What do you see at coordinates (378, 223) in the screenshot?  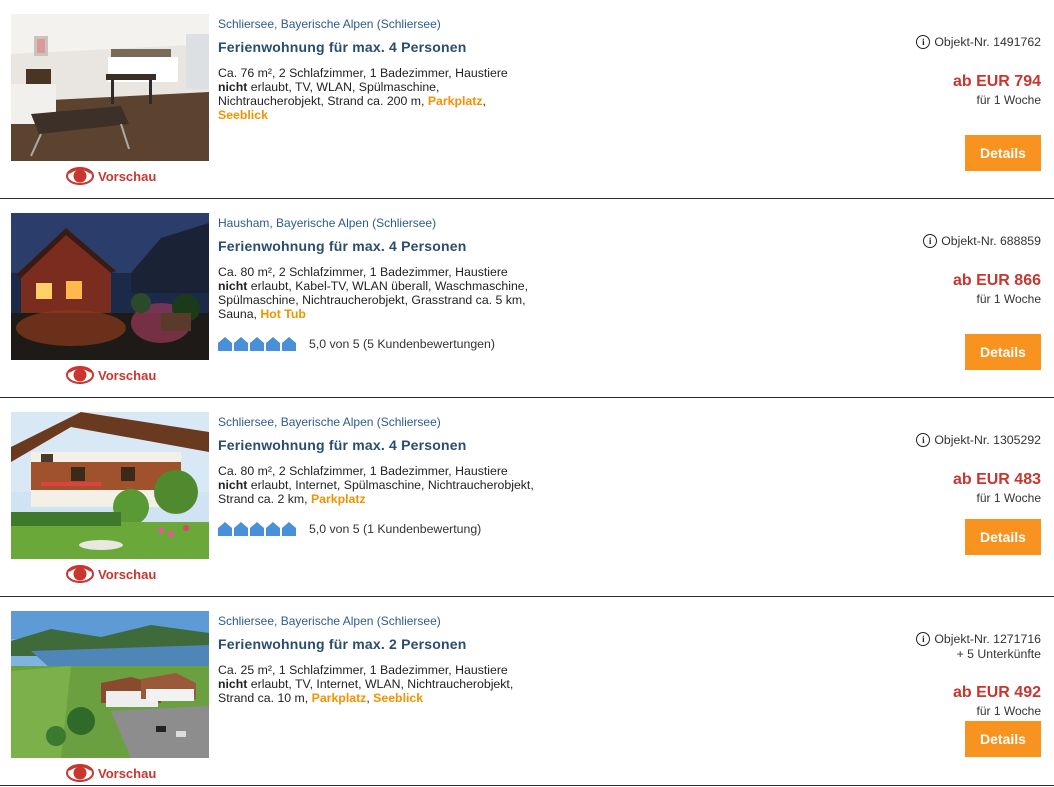 I see `location-link: Hausham, Bayerische Alpen (Schliersee)` at bounding box center [378, 223].